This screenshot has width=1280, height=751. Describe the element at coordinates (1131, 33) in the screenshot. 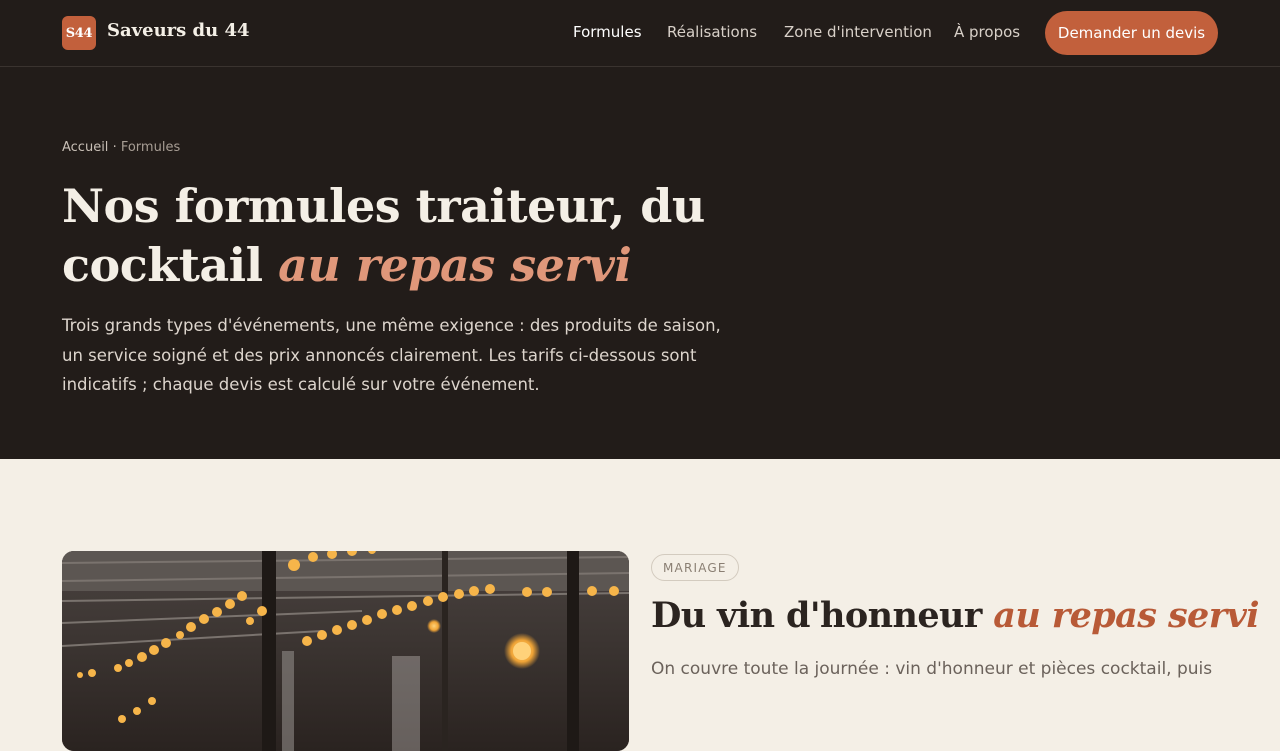

I see `request-quote-button: Demander un devis` at that location.